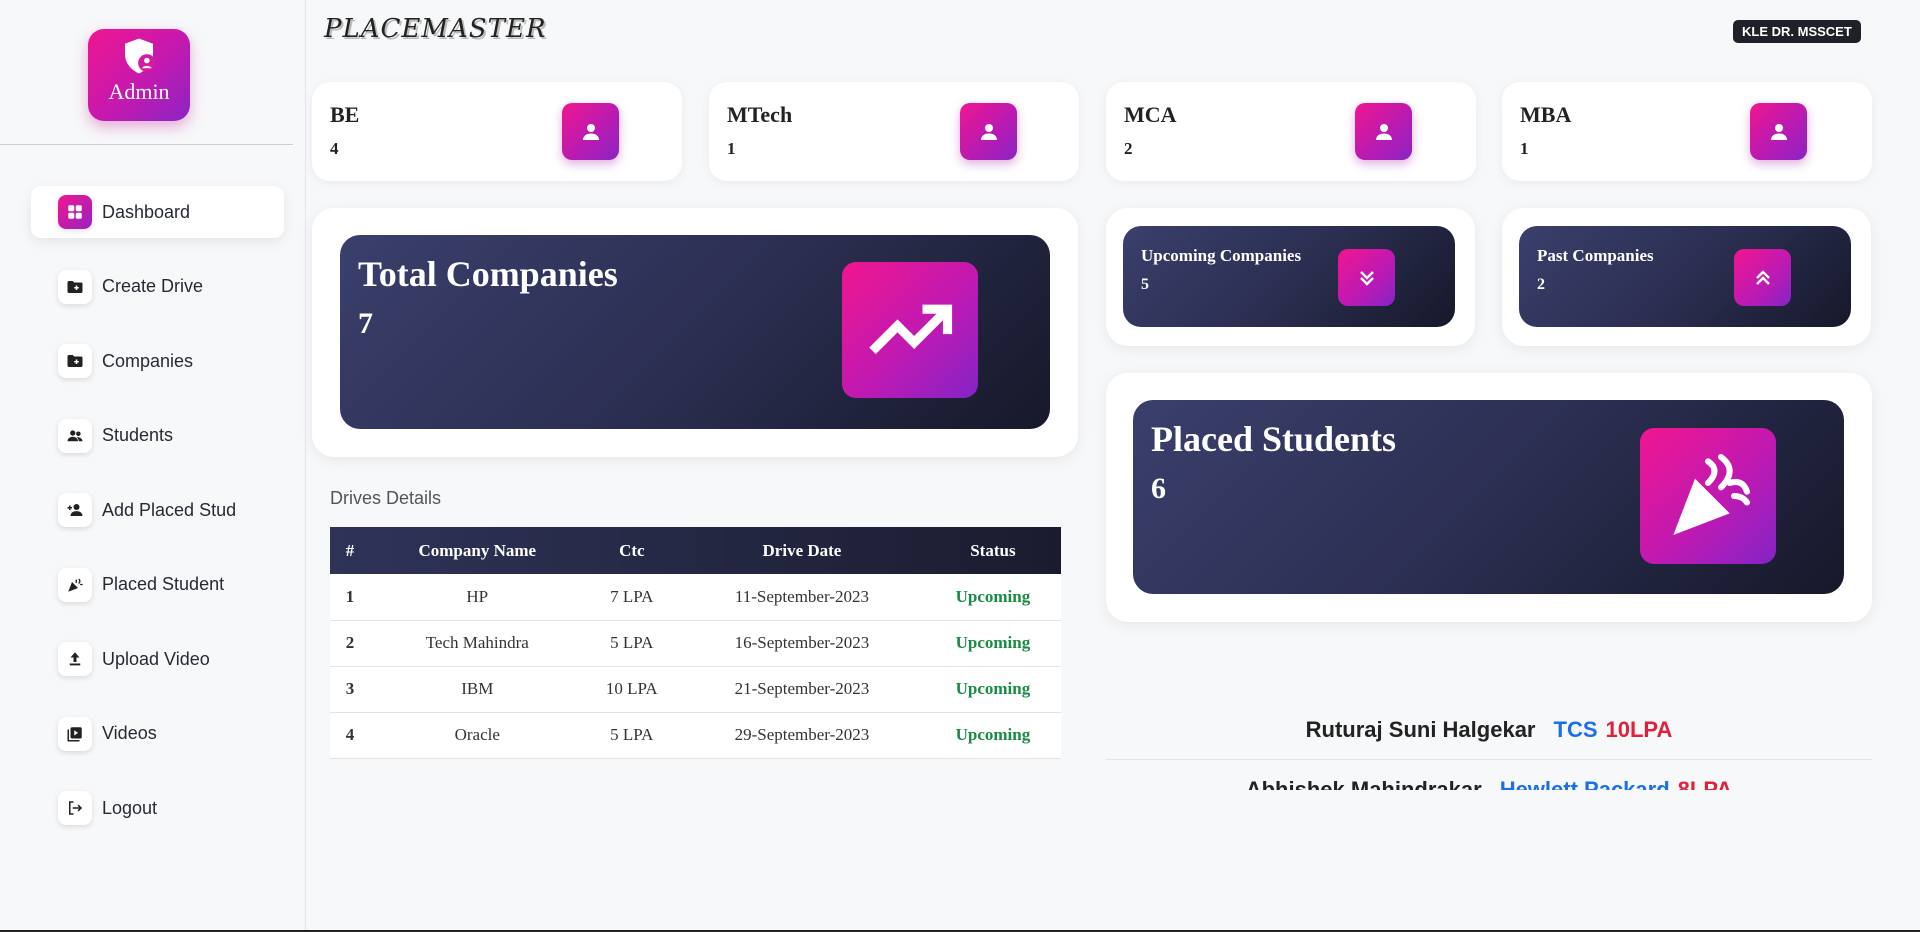 This screenshot has height=932, width=1920. What do you see at coordinates (477, 550) in the screenshot?
I see `column-header: Company Name` at bounding box center [477, 550].